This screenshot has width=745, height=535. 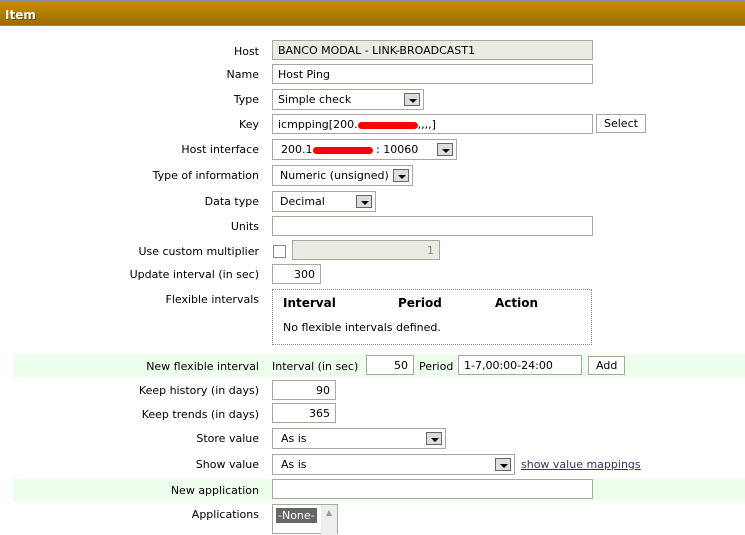 I want to click on show-value-select: As is, so click(x=393, y=464).